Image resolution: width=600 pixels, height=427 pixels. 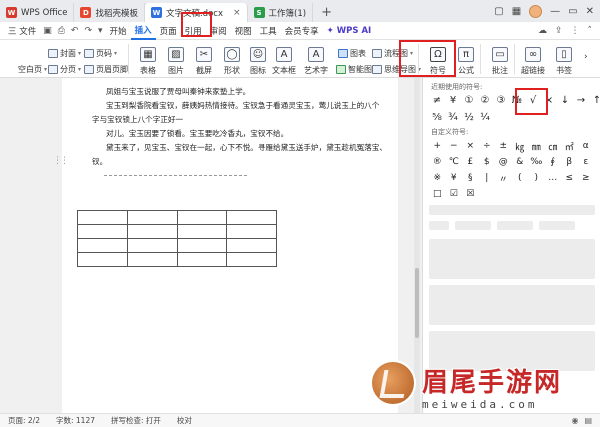 What do you see at coordinates (485, 100) in the screenshot?
I see `symbol-cell: ②` at bounding box center [485, 100].